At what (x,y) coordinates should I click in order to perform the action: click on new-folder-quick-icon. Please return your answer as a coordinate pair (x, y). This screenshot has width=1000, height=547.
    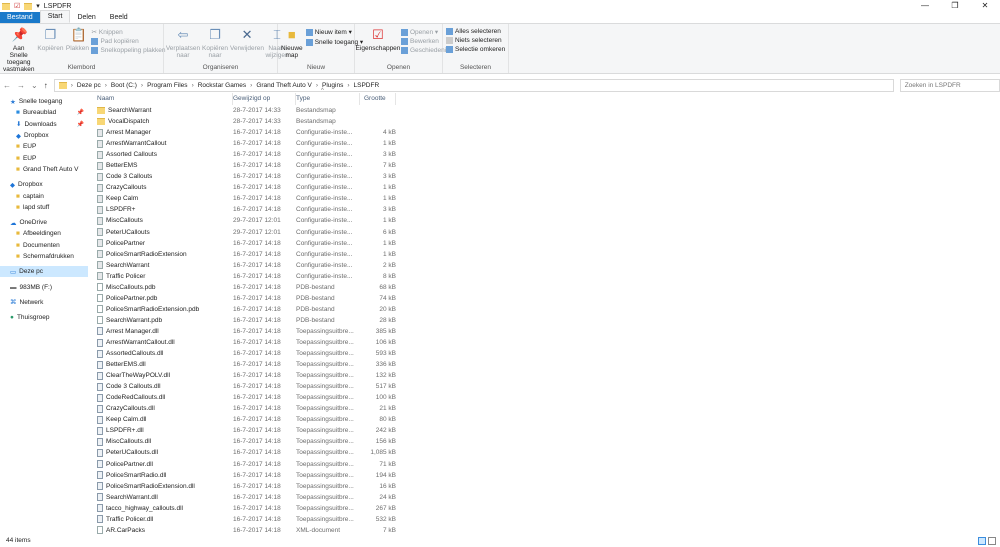
    Looking at the image, I should click on (28, 6).